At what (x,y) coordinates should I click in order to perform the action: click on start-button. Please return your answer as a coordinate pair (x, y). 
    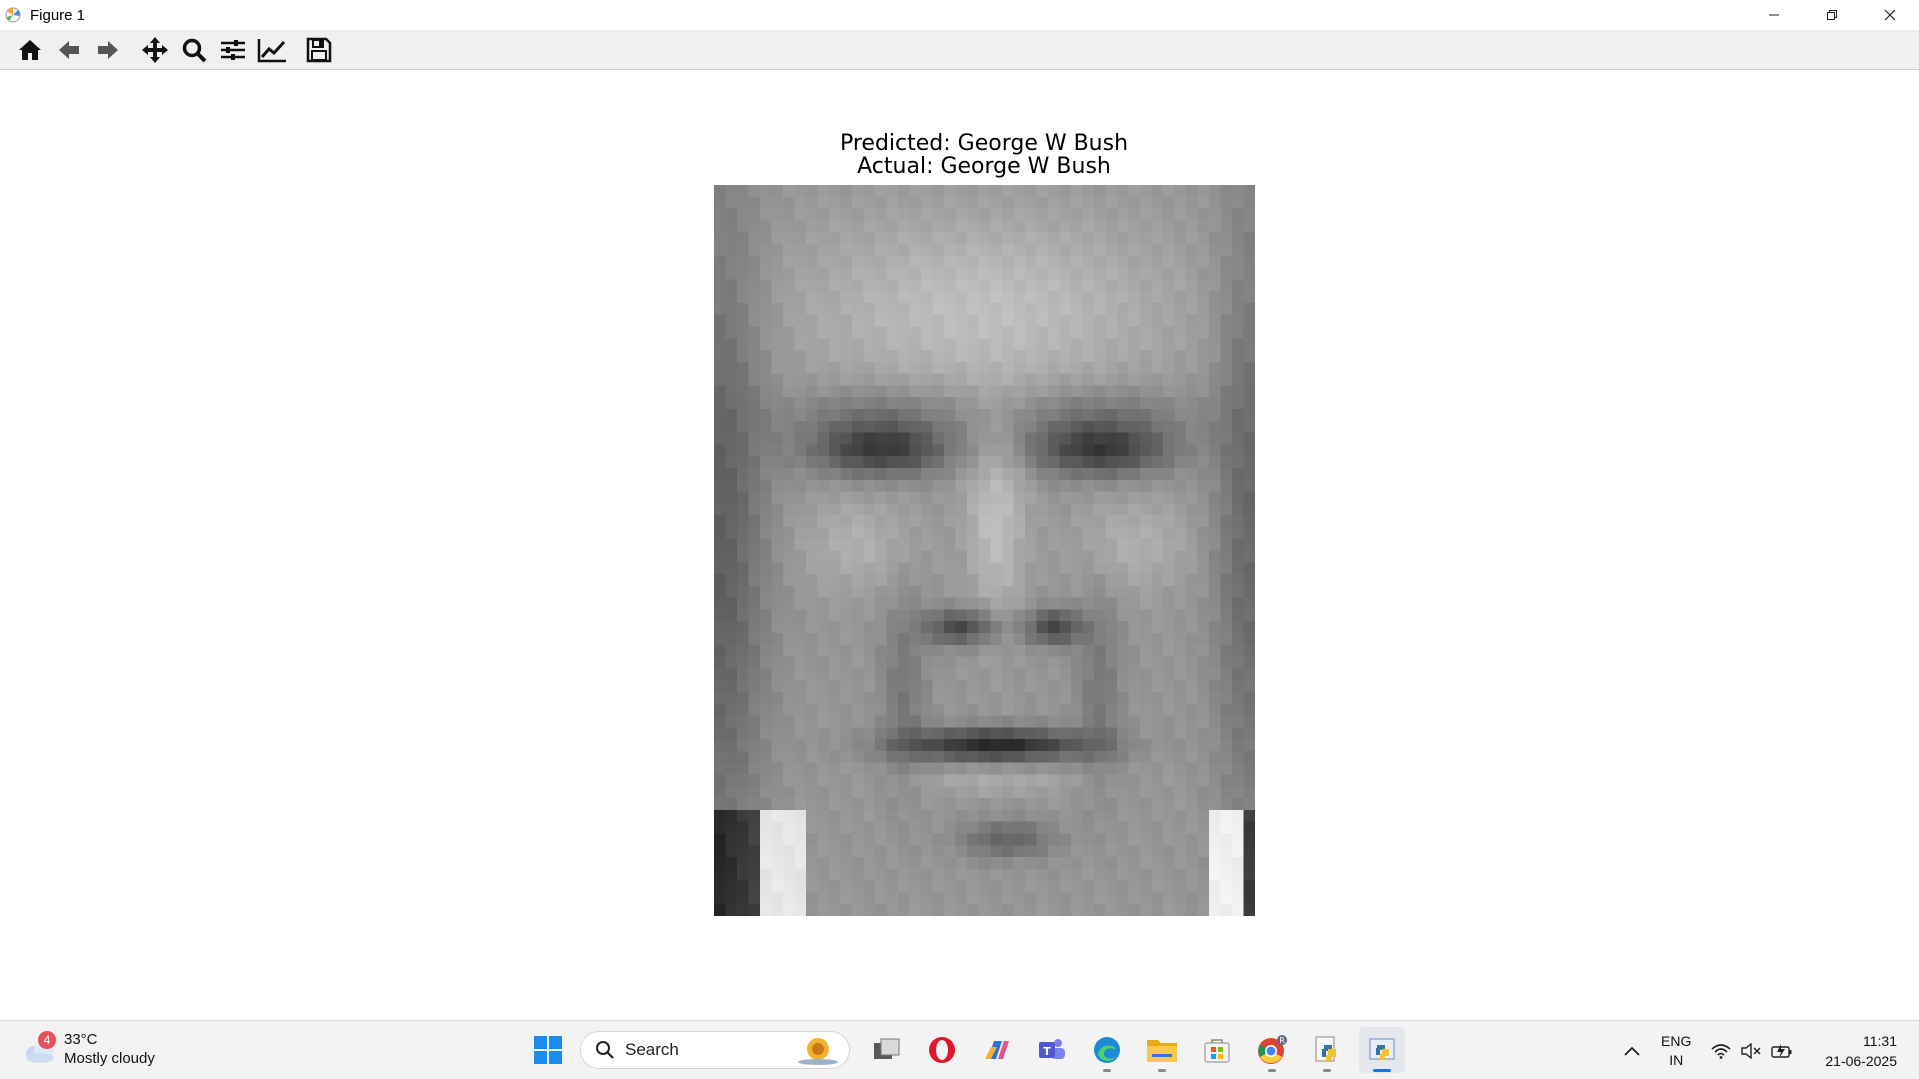
    Looking at the image, I should click on (548, 1050).